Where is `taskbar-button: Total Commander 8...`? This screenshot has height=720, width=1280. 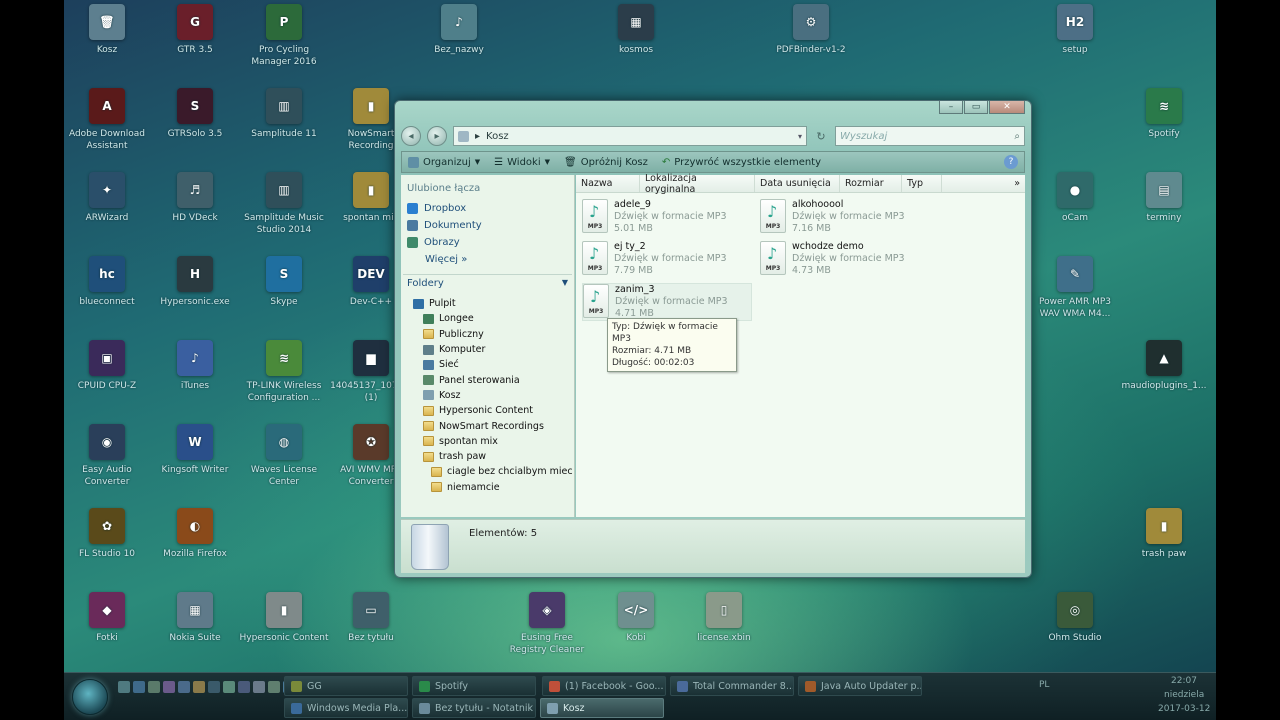 taskbar-button: Total Commander 8... is located at coordinates (732, 686).